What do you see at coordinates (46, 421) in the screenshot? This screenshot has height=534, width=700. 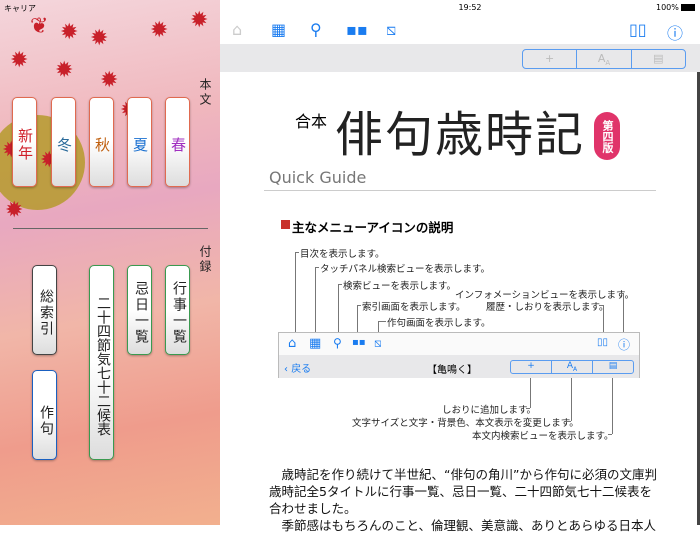 I see `appendix-label: 作句` at bounding box center [46, 421].